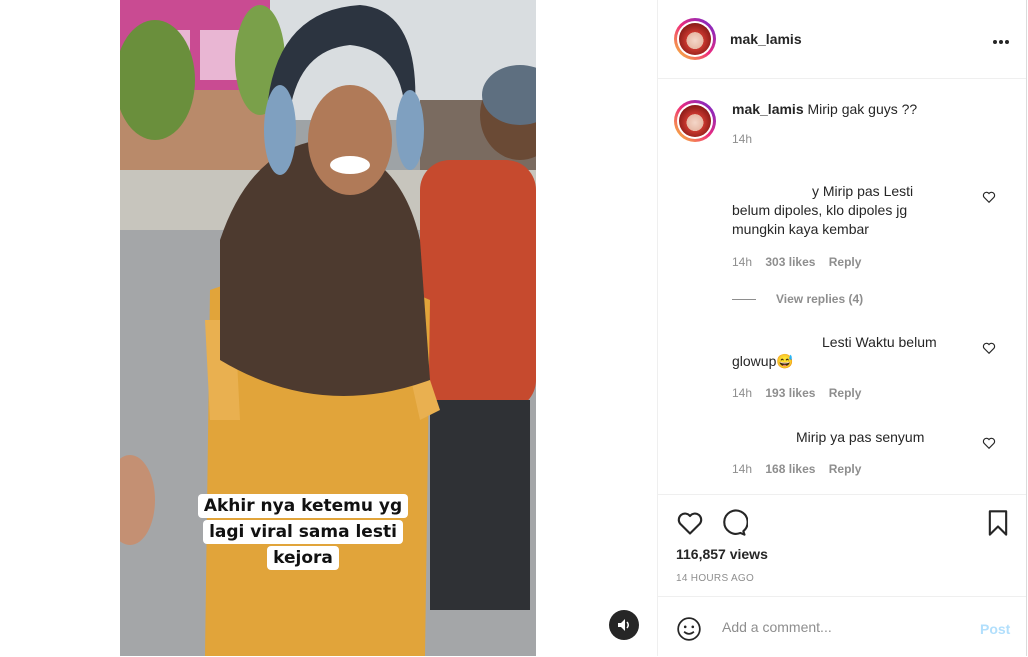 Image resolution: width=1028 pixels, height=657 pixels. I want to click on video-caption-line: Akhir nya ketemu yg, so click(303, 506).